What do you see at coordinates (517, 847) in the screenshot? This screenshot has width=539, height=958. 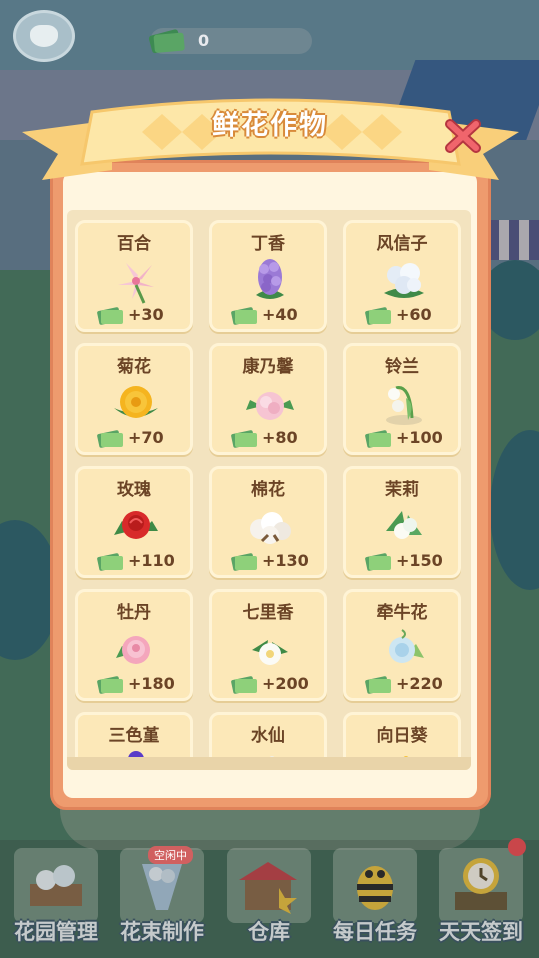 I see `notification-dot` at bounding box center [517, 847].